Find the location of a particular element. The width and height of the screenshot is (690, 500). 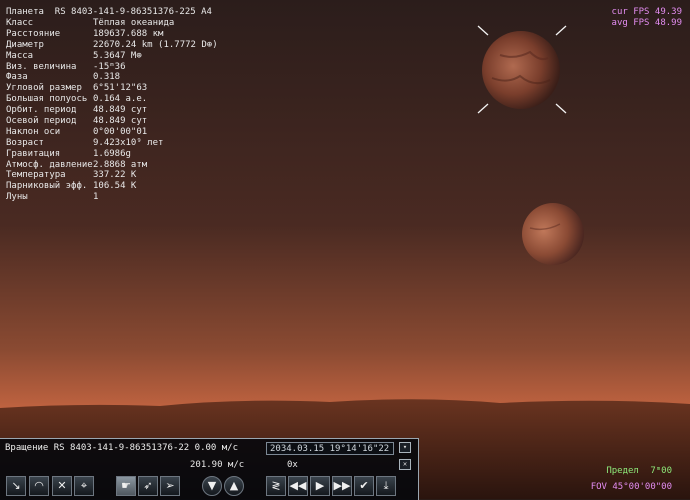

info-row-value: 0.164 а.е. is located at coordinates (120, 99).